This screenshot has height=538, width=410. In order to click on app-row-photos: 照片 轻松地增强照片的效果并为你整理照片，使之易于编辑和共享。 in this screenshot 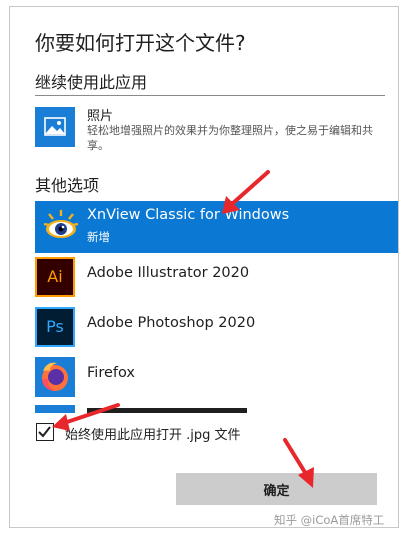, I will do `click(216, 129)`.